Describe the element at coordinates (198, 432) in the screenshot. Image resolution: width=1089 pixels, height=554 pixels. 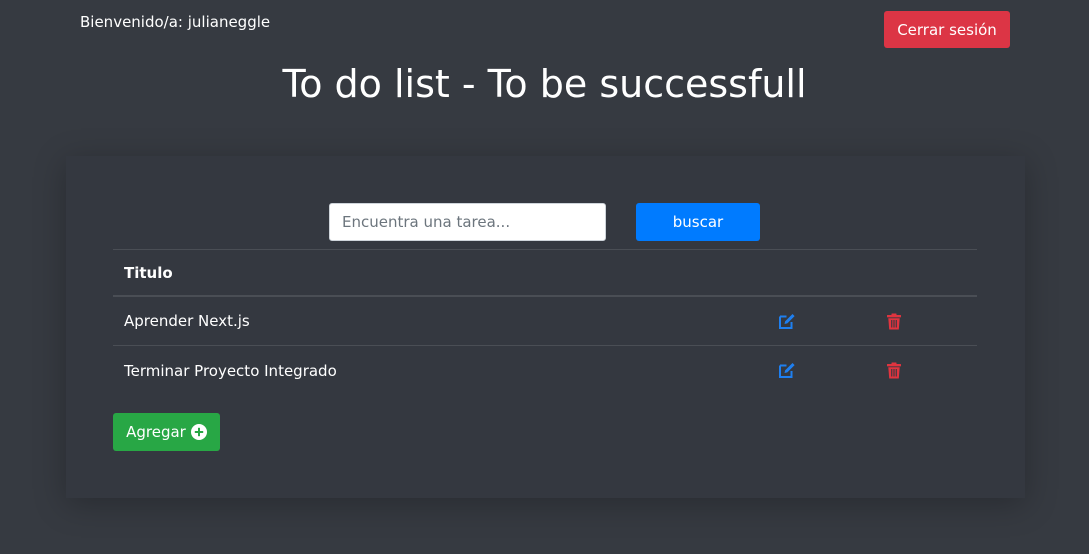
I see `plus-circle-icon` at that location.